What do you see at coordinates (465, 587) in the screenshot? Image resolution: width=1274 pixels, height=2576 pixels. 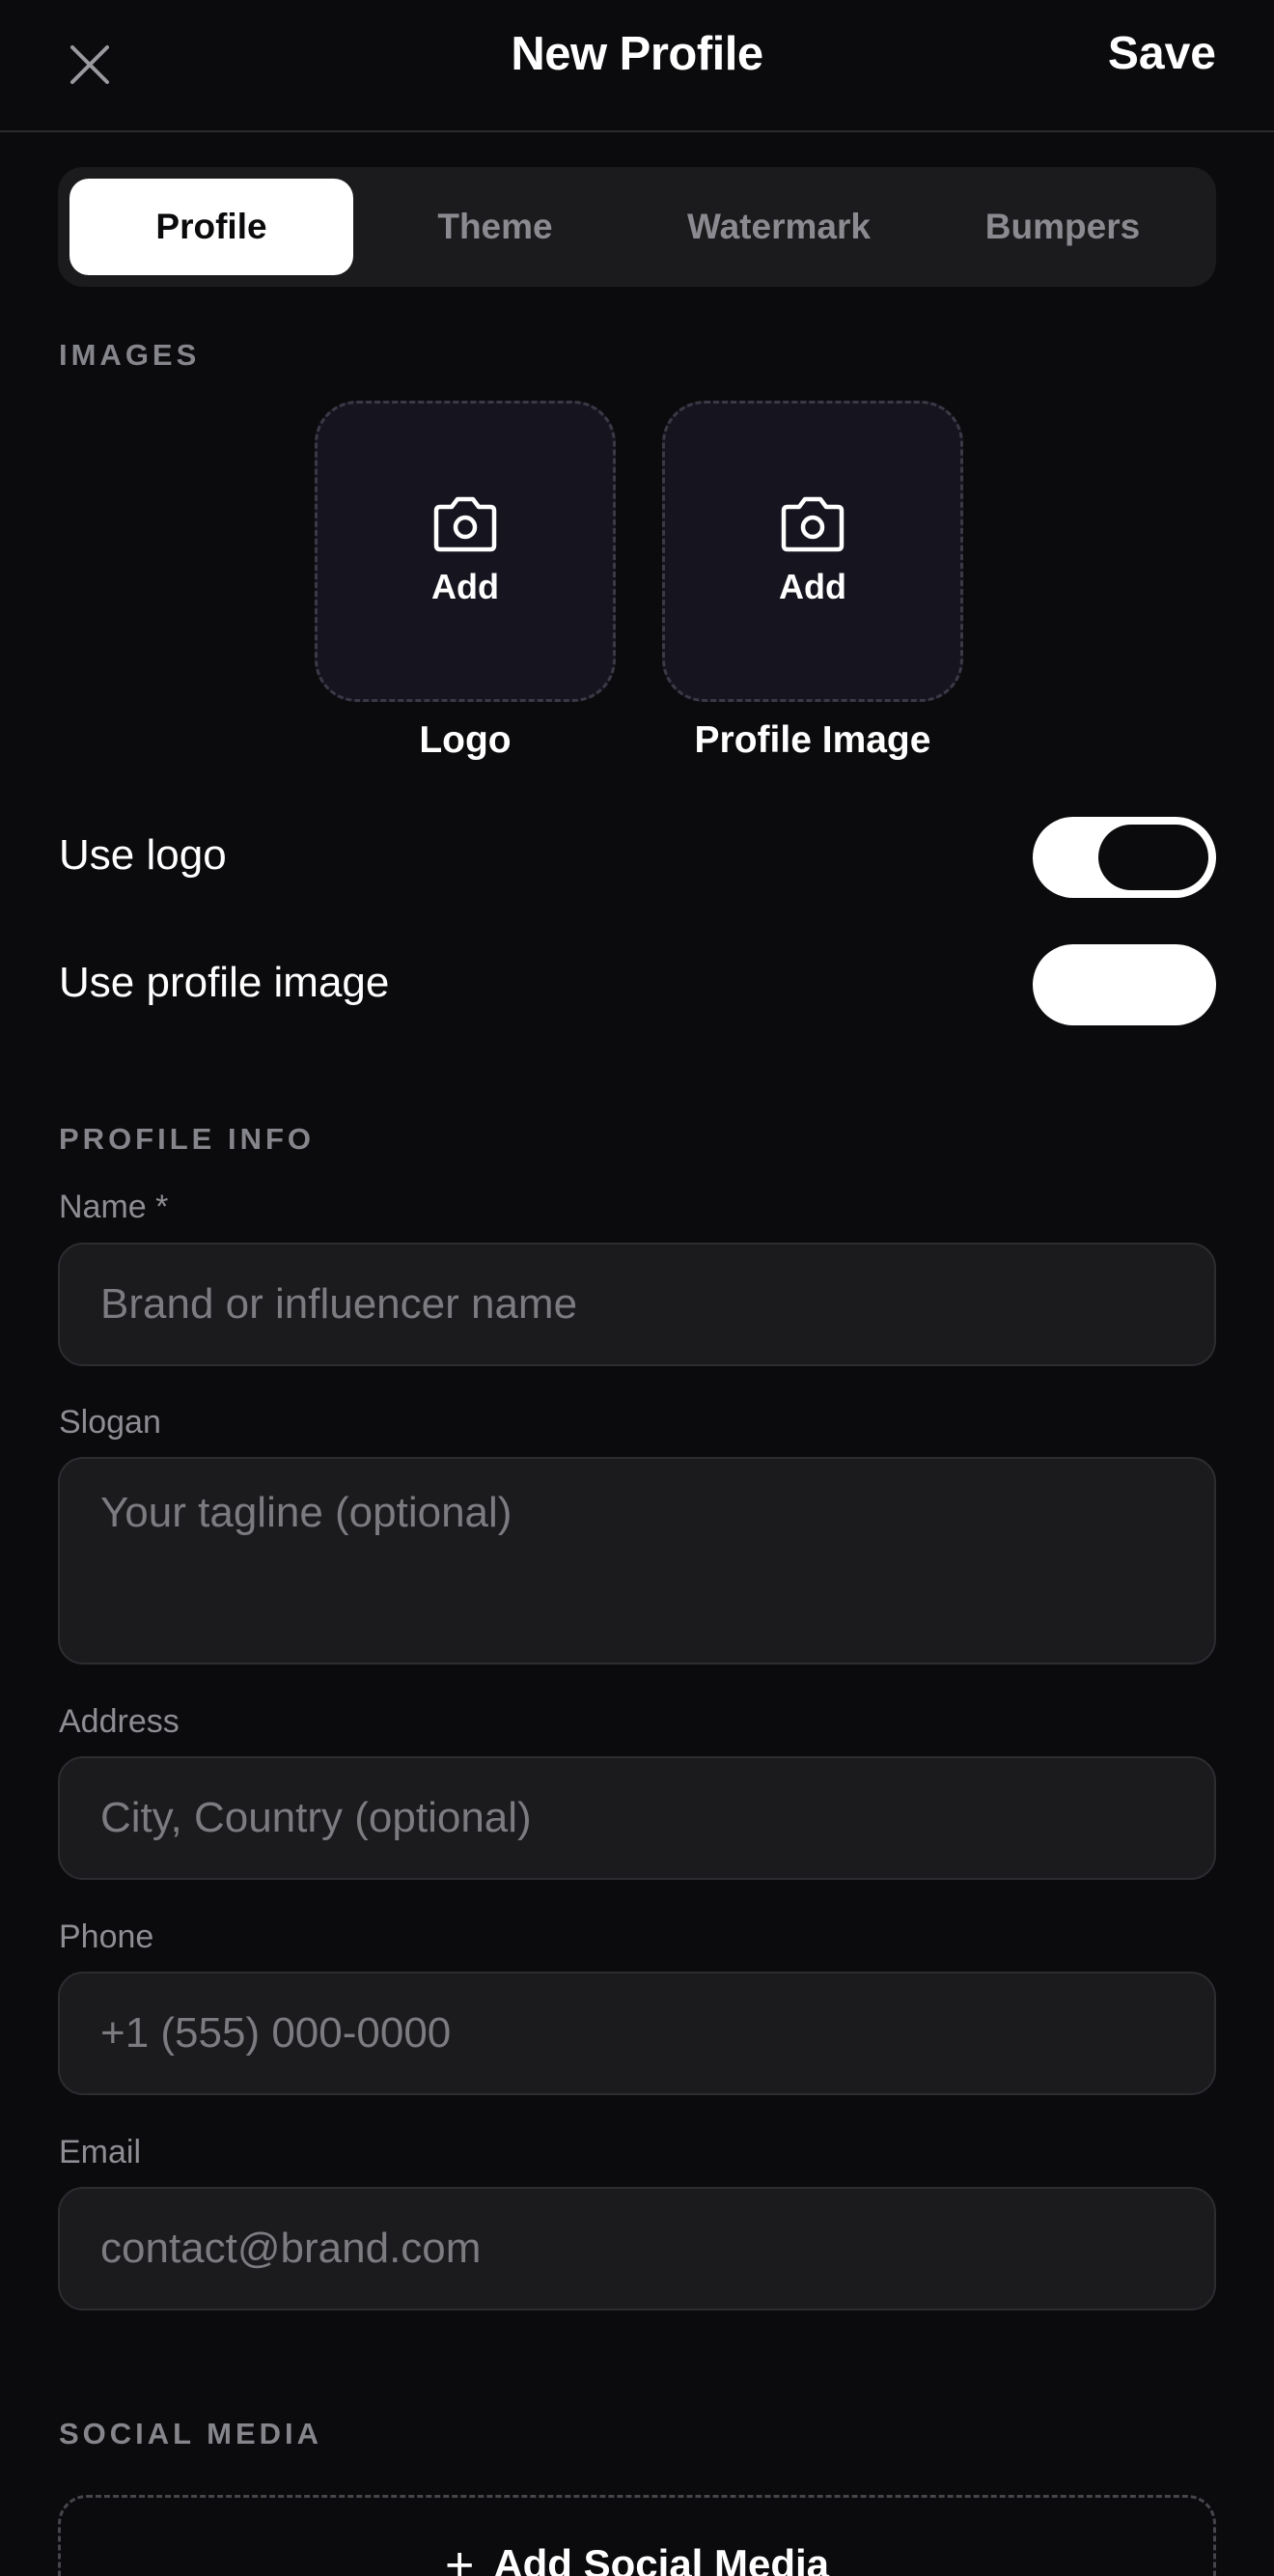 I see `logo-add-label: Add` at bounding box center [465, 587].